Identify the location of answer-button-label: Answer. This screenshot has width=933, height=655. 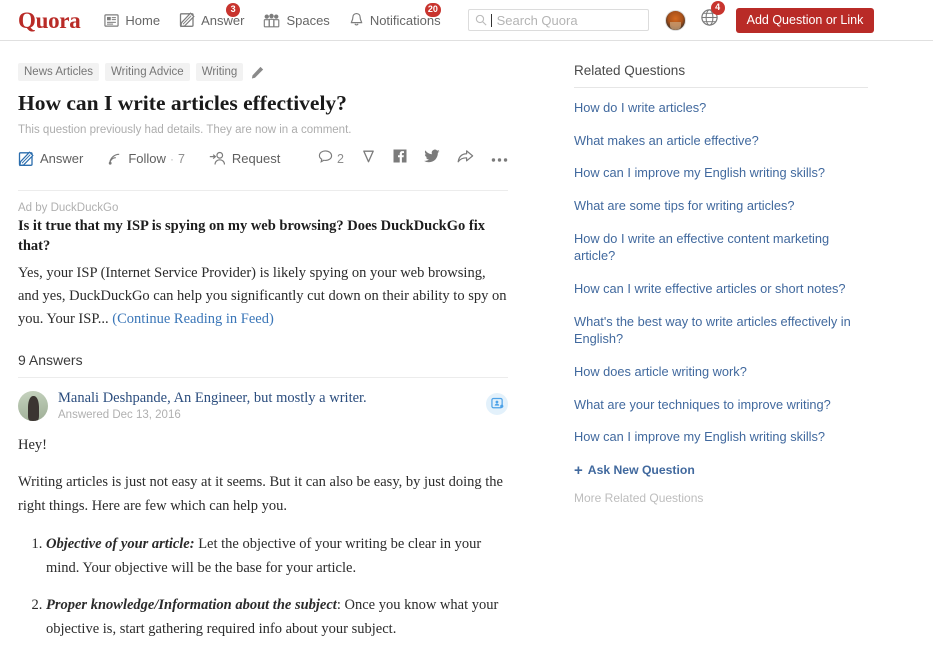
(62, 159).